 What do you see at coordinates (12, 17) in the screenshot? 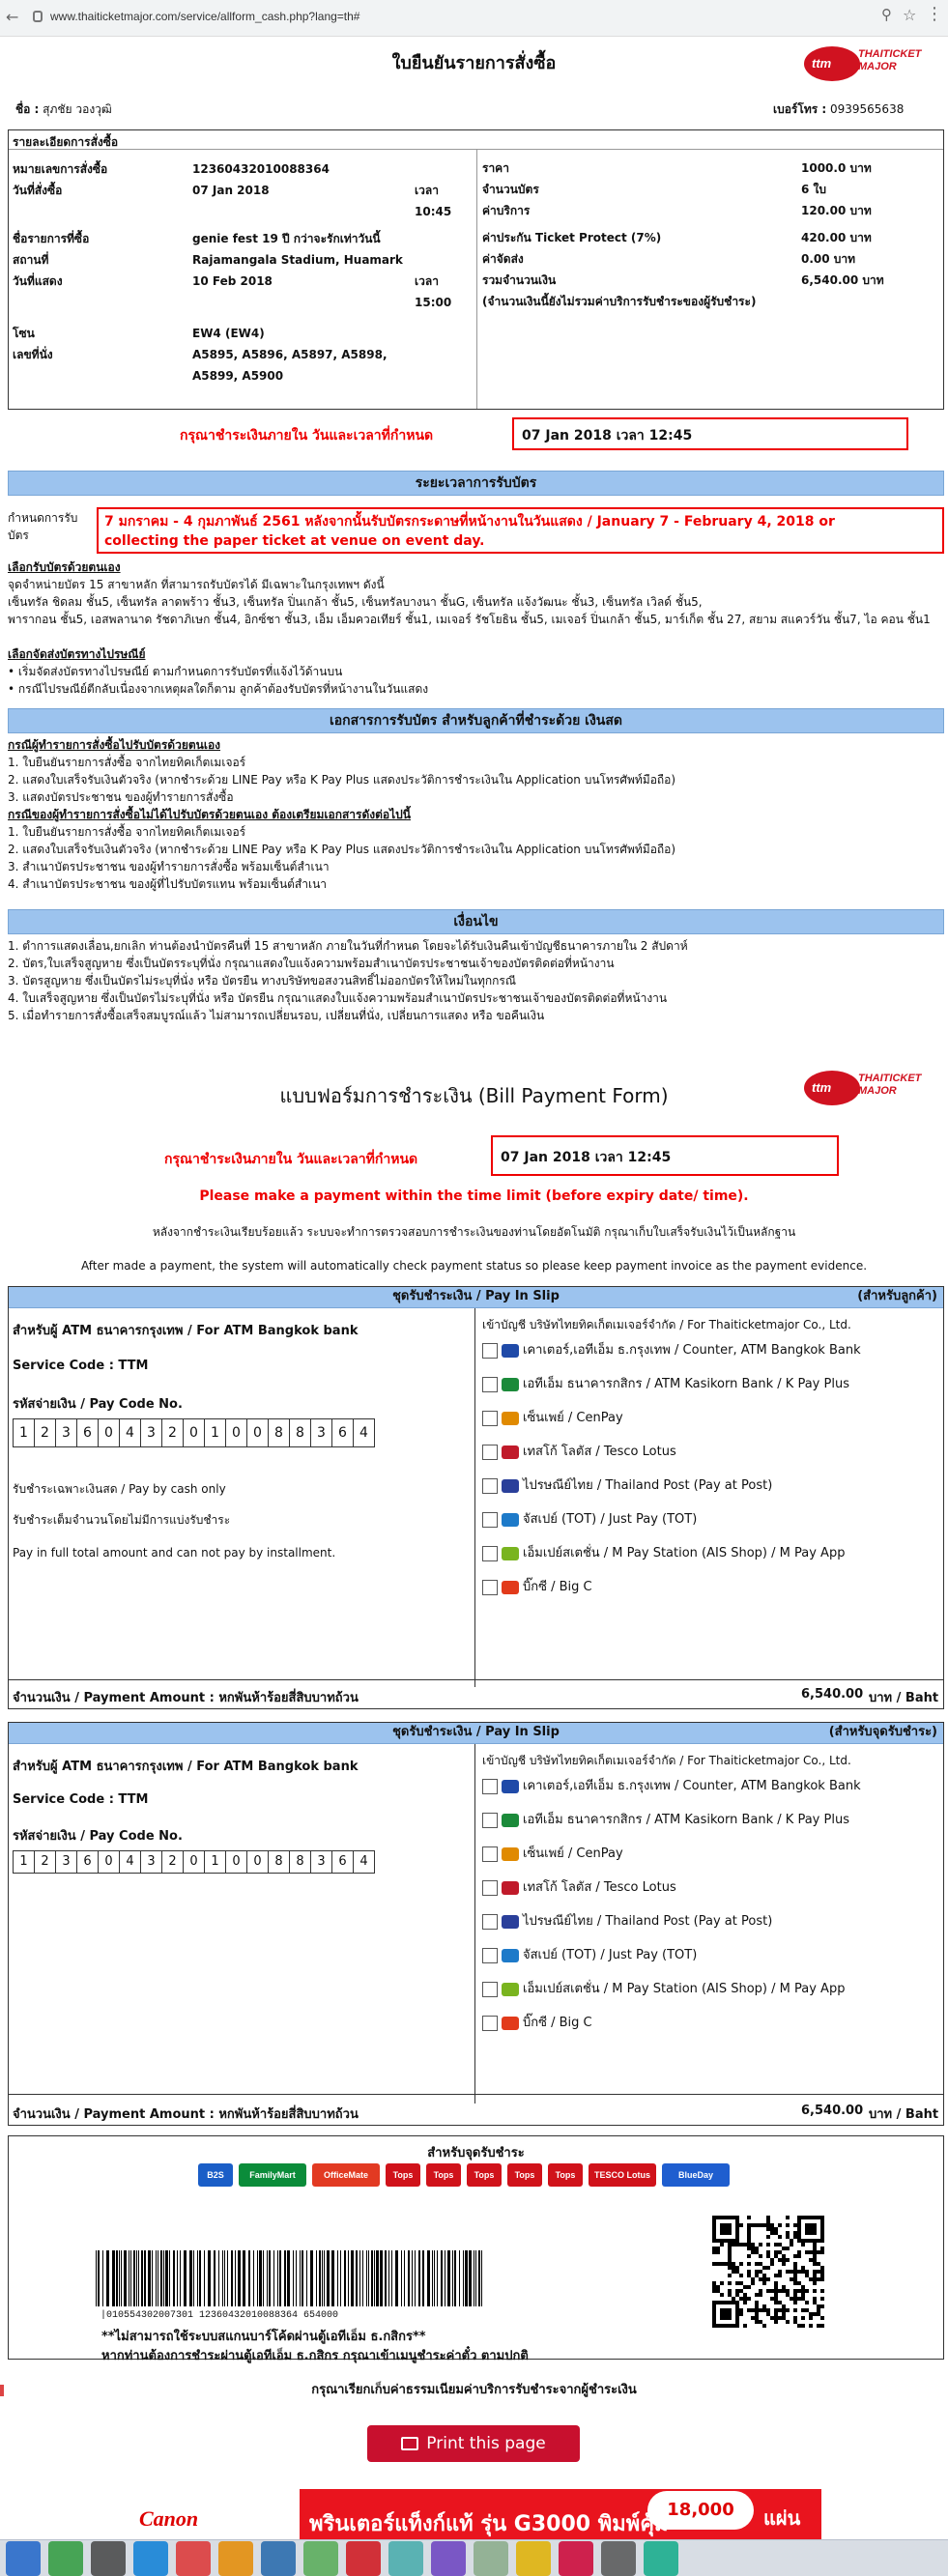
I see `back-icon: ←` at bounding box center [12, 17].